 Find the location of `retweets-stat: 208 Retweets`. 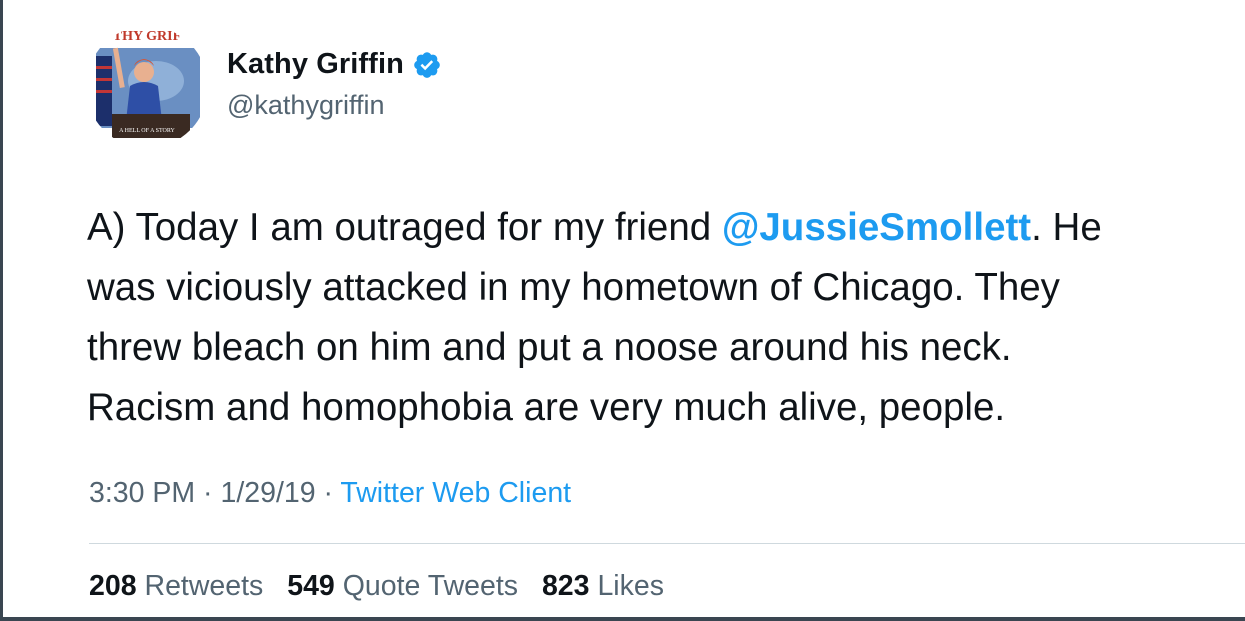

retweets-stat: 208 Retweets is located at coordinates (176, 586).